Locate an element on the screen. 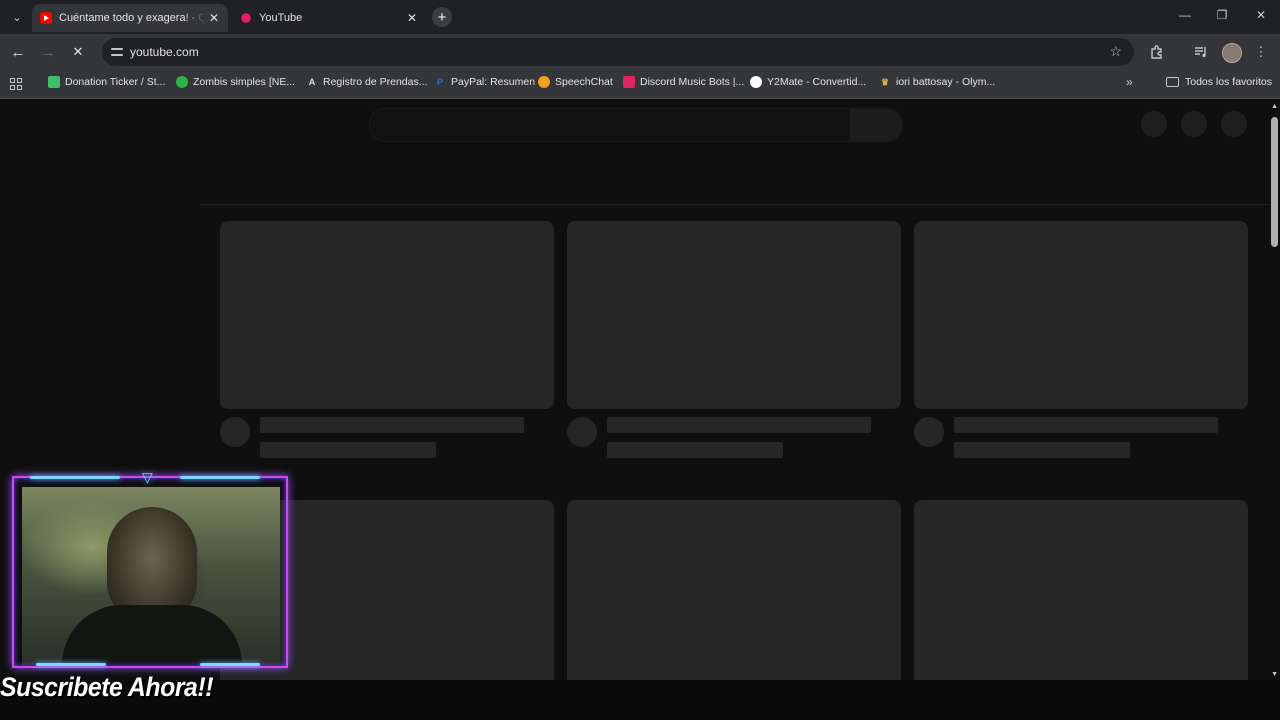 Image resolution: width=1280 pixels, height=720 pixels. browser-menu-button: ⋮ is located at coordinates (1261, 52).